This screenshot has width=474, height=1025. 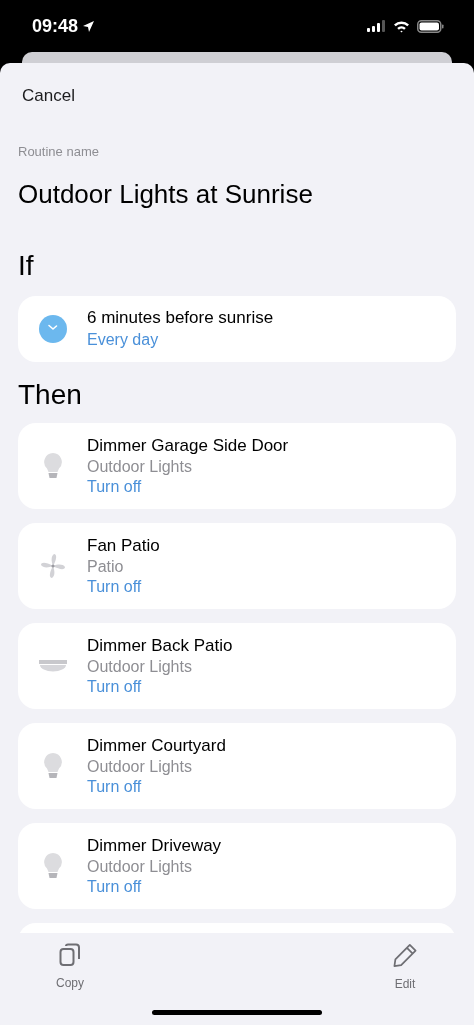 I want to click on location-icon, so click(x=89, y=26).